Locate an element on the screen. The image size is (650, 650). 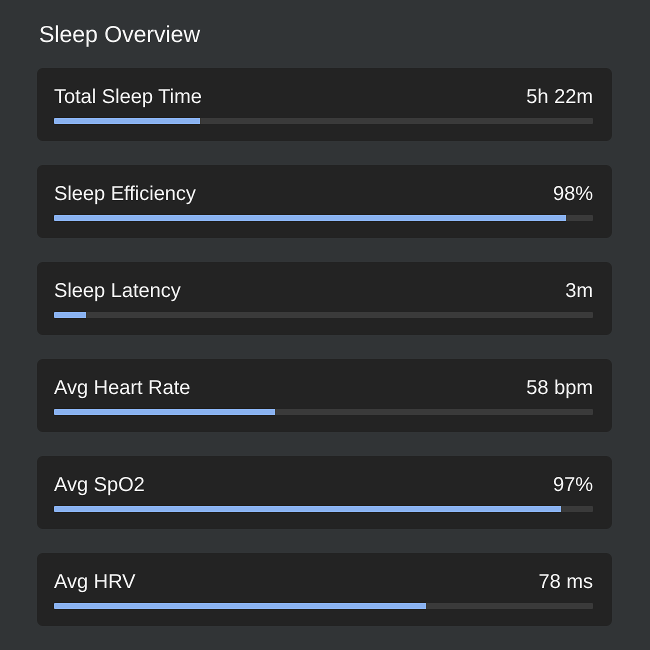
metric-value: 5h 22m is located at coordinates (559, 97).